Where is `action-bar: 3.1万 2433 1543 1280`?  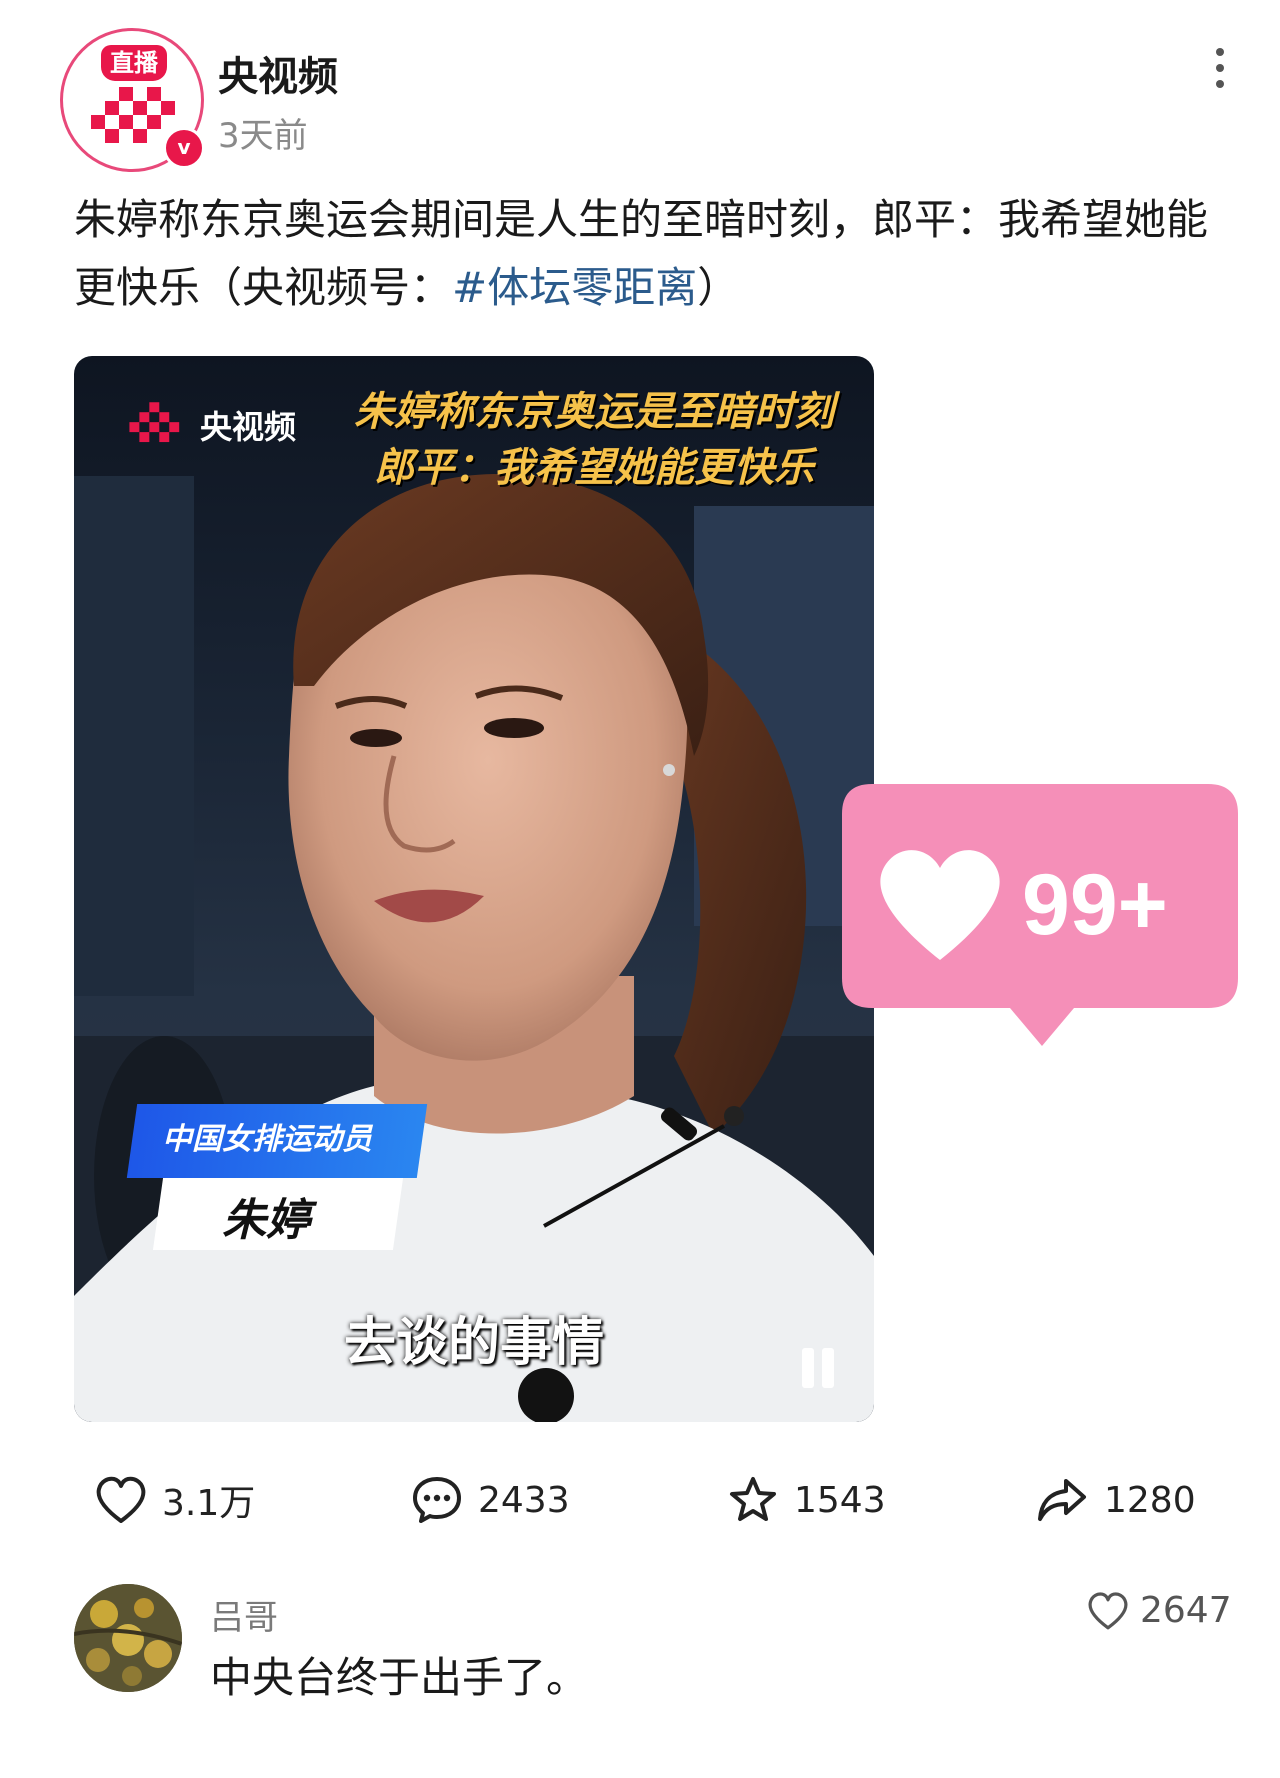 action-bar: 3.1万 2433 1543 1280 is located at coordinates (639, 1500).